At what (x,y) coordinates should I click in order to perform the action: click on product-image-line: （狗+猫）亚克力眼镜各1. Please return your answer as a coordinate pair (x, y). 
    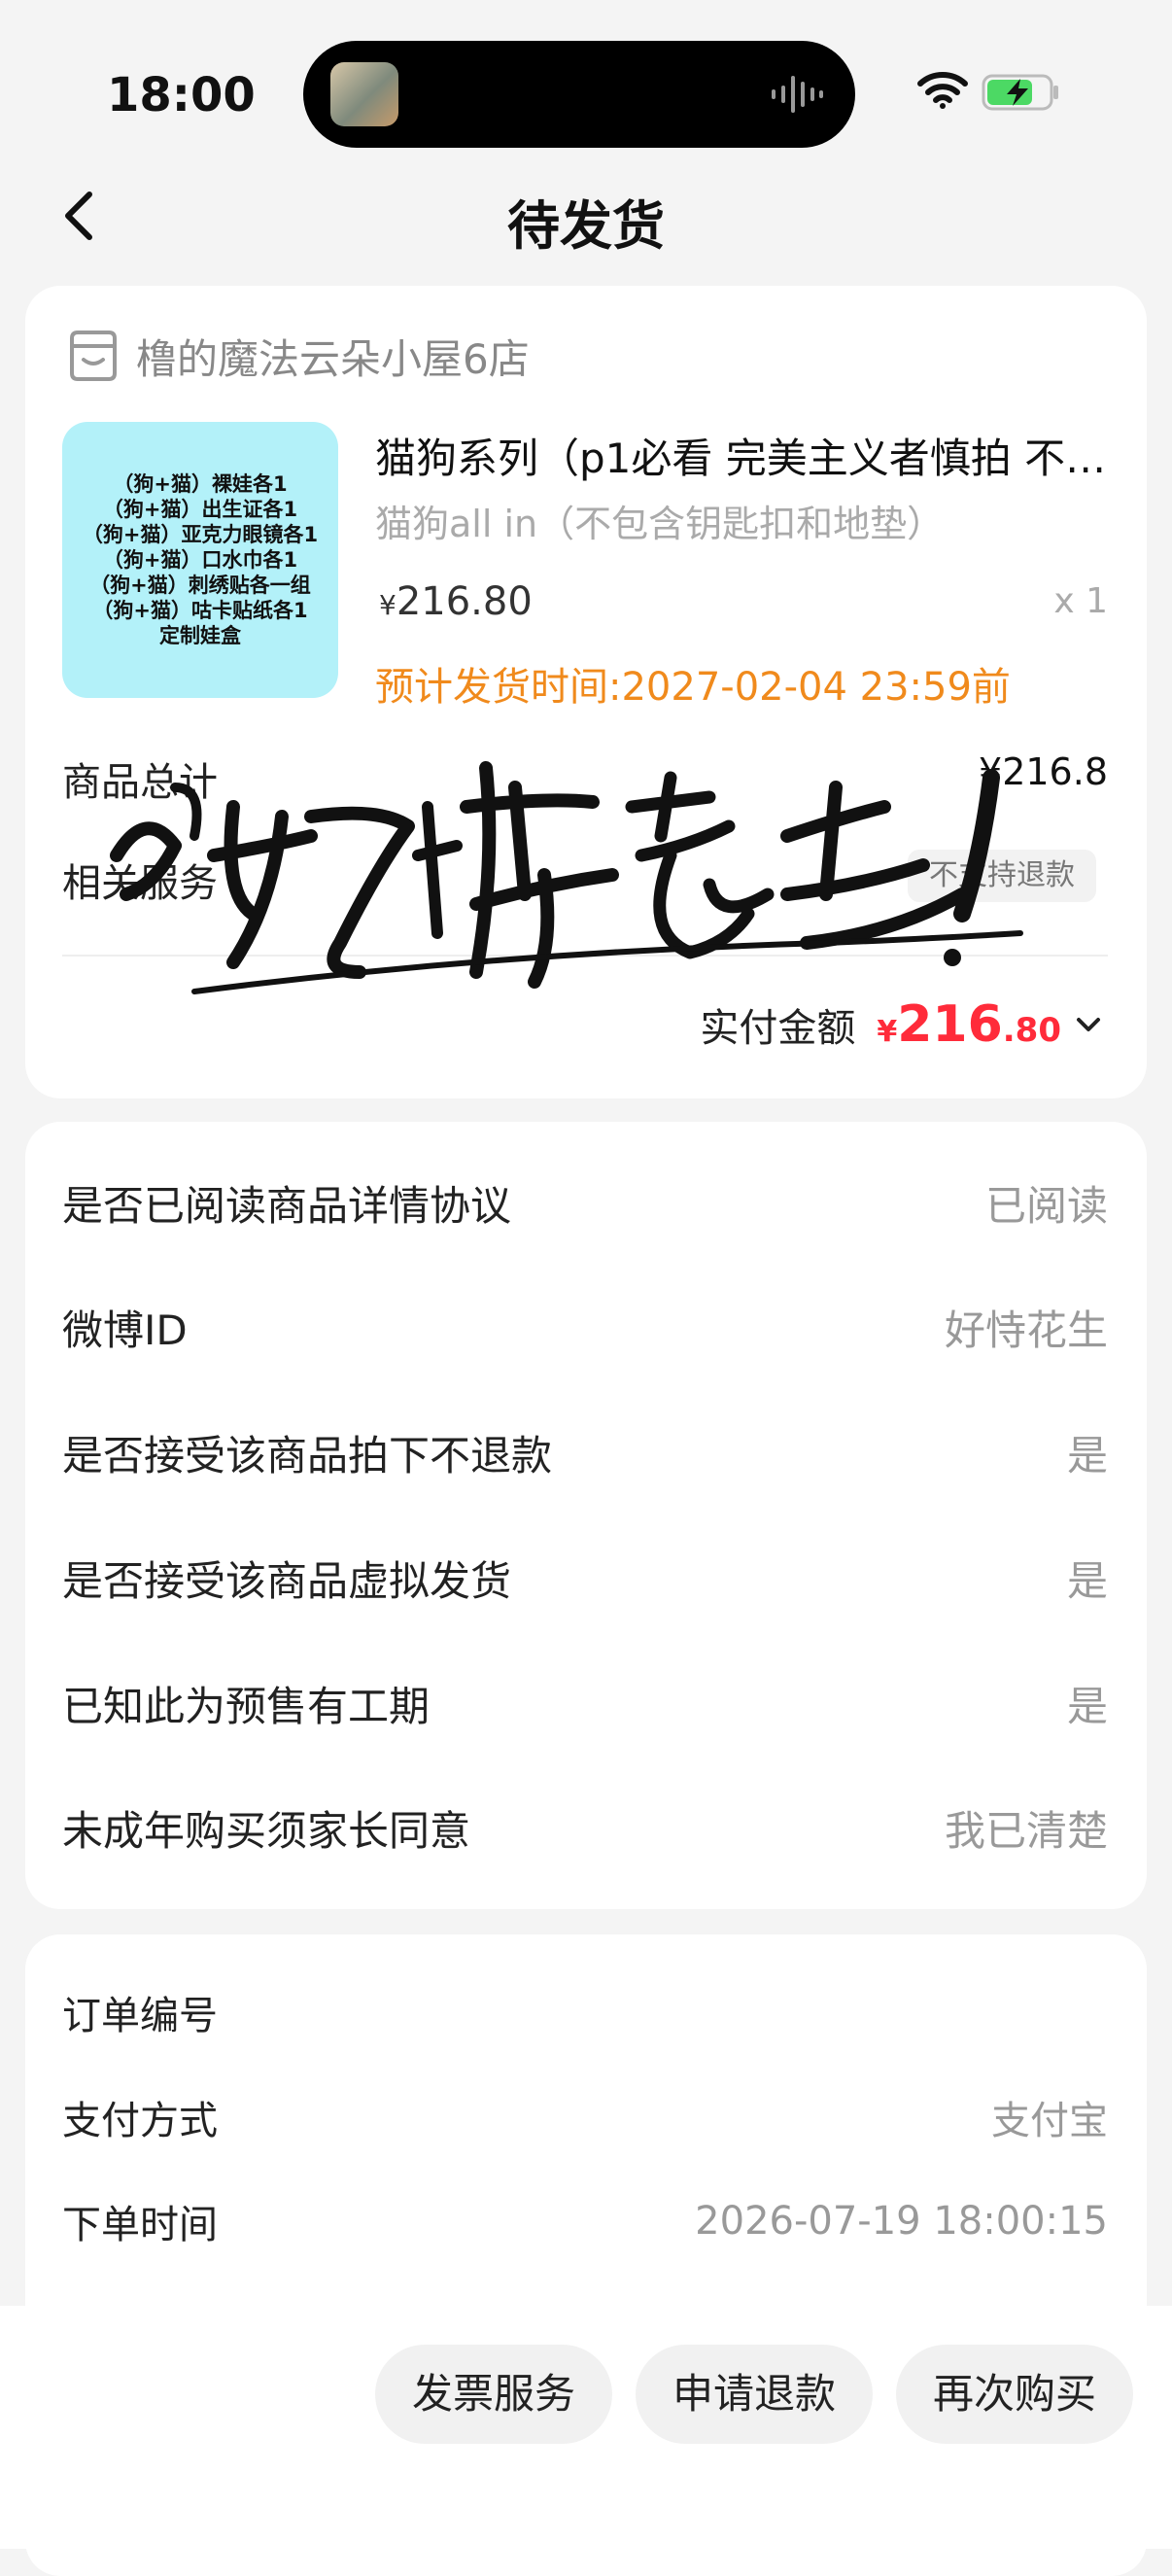
    Looking at the image, I should click on (200, 534).